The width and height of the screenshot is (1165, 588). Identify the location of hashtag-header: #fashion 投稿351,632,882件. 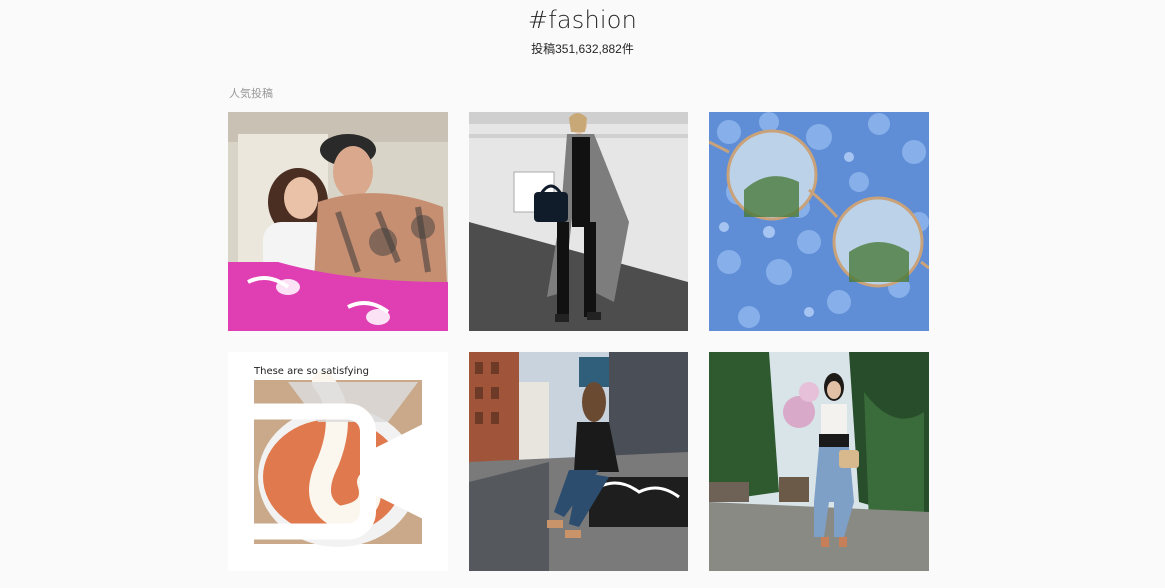
(582, 30).